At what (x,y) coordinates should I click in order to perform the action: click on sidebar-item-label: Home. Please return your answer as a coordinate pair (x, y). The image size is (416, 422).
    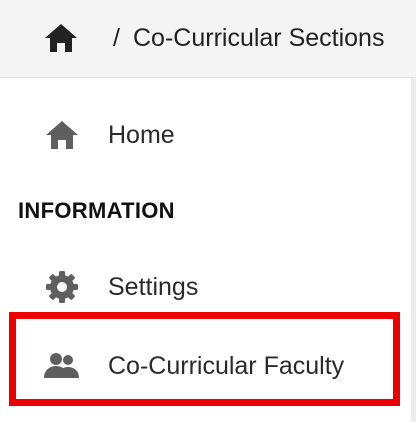
    Looking at the image, I should click on (141, 135).